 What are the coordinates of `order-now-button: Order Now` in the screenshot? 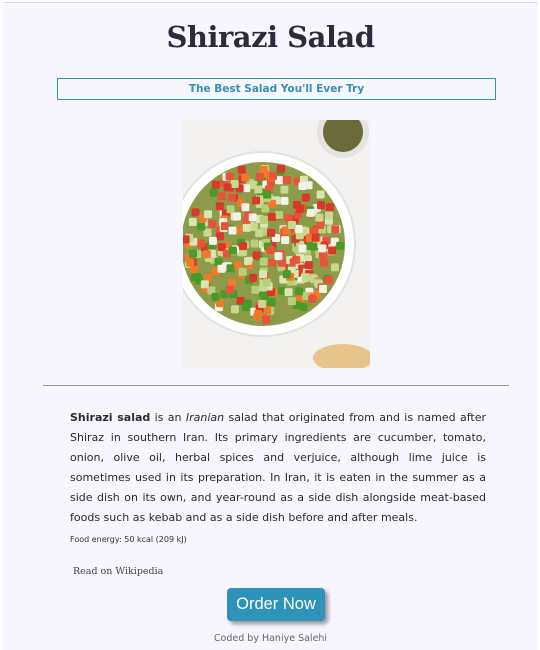 It's located at (276, 604).